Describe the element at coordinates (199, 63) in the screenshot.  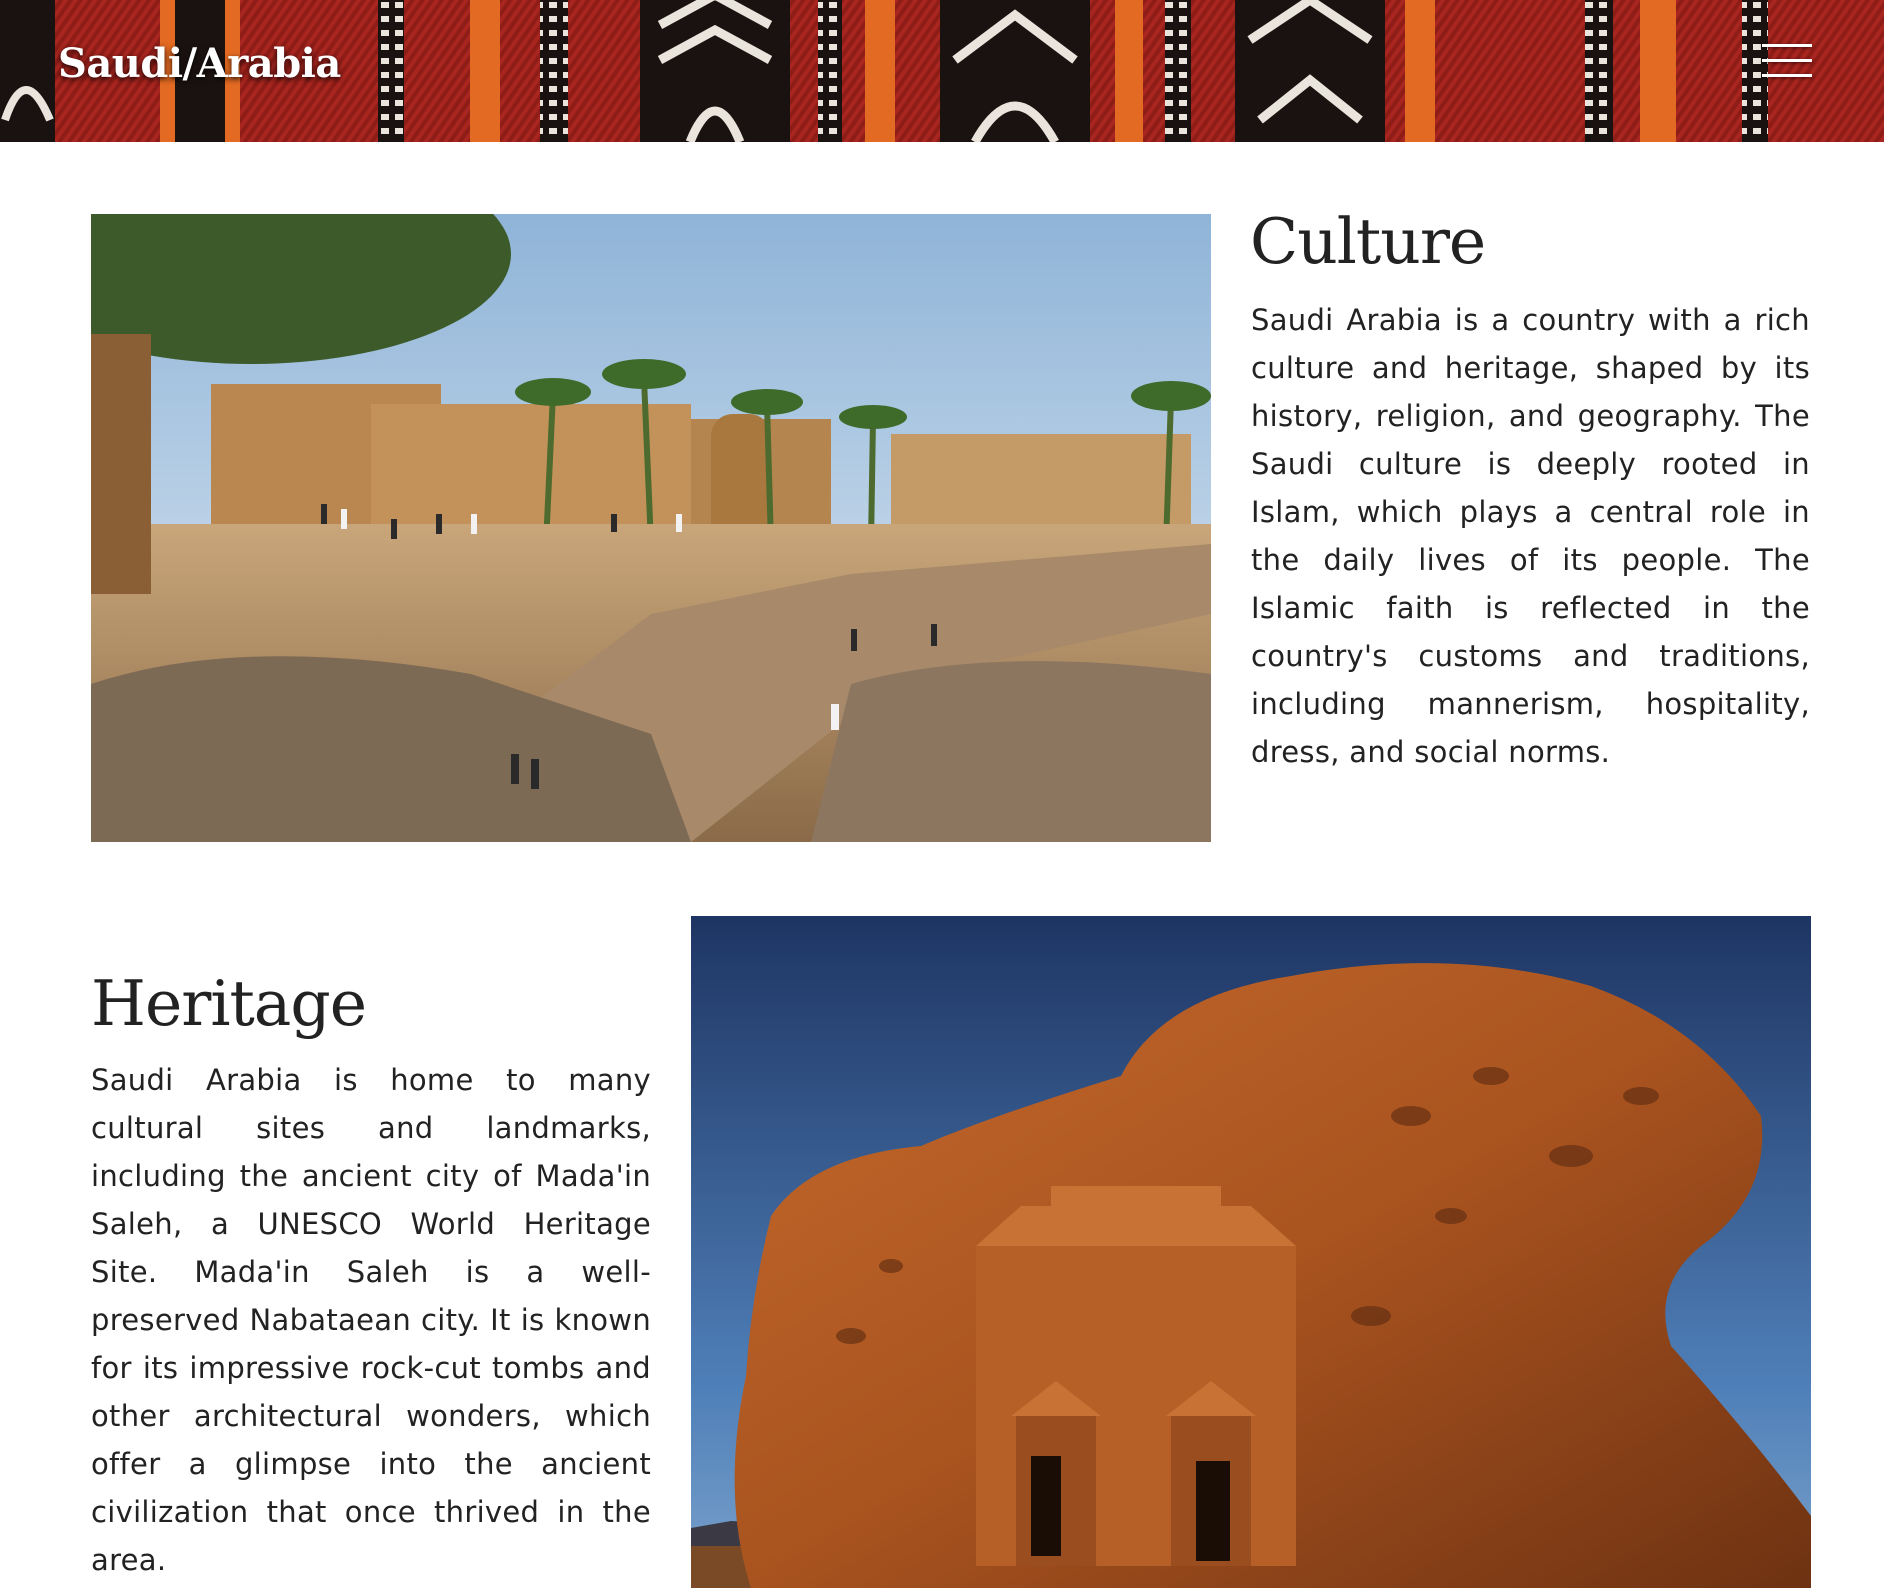
I see `site-logo: Saudi/Arabia` at that location.